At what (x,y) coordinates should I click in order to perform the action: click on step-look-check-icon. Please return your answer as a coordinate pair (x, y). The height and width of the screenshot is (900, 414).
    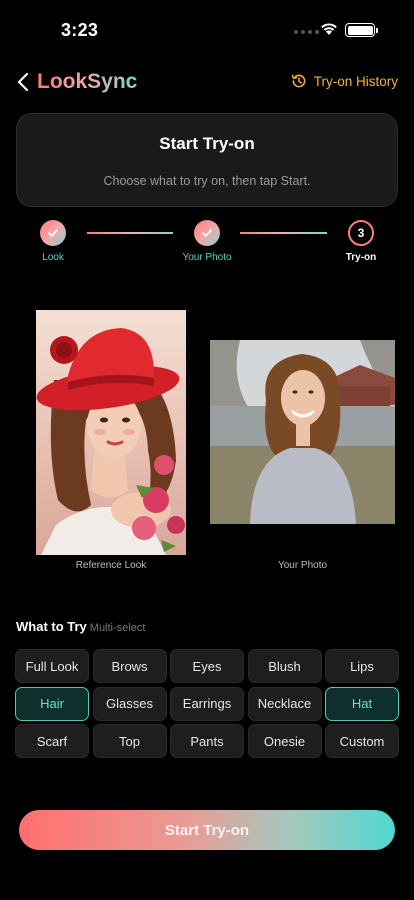
    Looking at the image, I should click on (53, 233).